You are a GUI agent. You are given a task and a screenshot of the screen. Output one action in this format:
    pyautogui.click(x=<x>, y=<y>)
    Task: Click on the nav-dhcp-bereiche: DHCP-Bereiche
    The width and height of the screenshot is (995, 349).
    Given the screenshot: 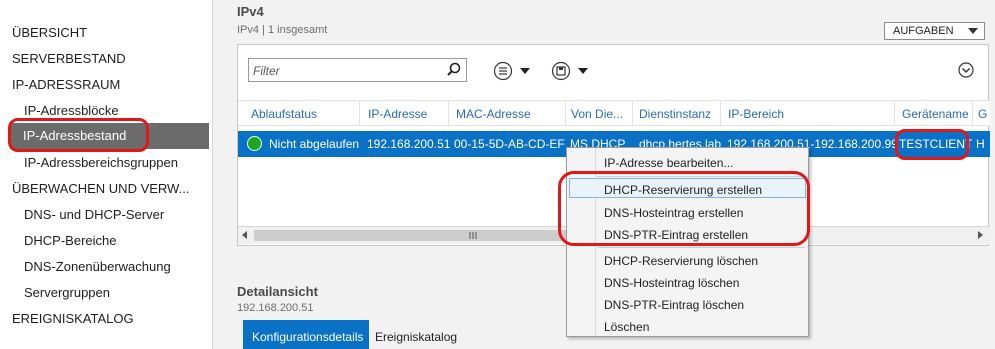 What is the action you would take?
    pyautogui.click(x=70, y=240)
    